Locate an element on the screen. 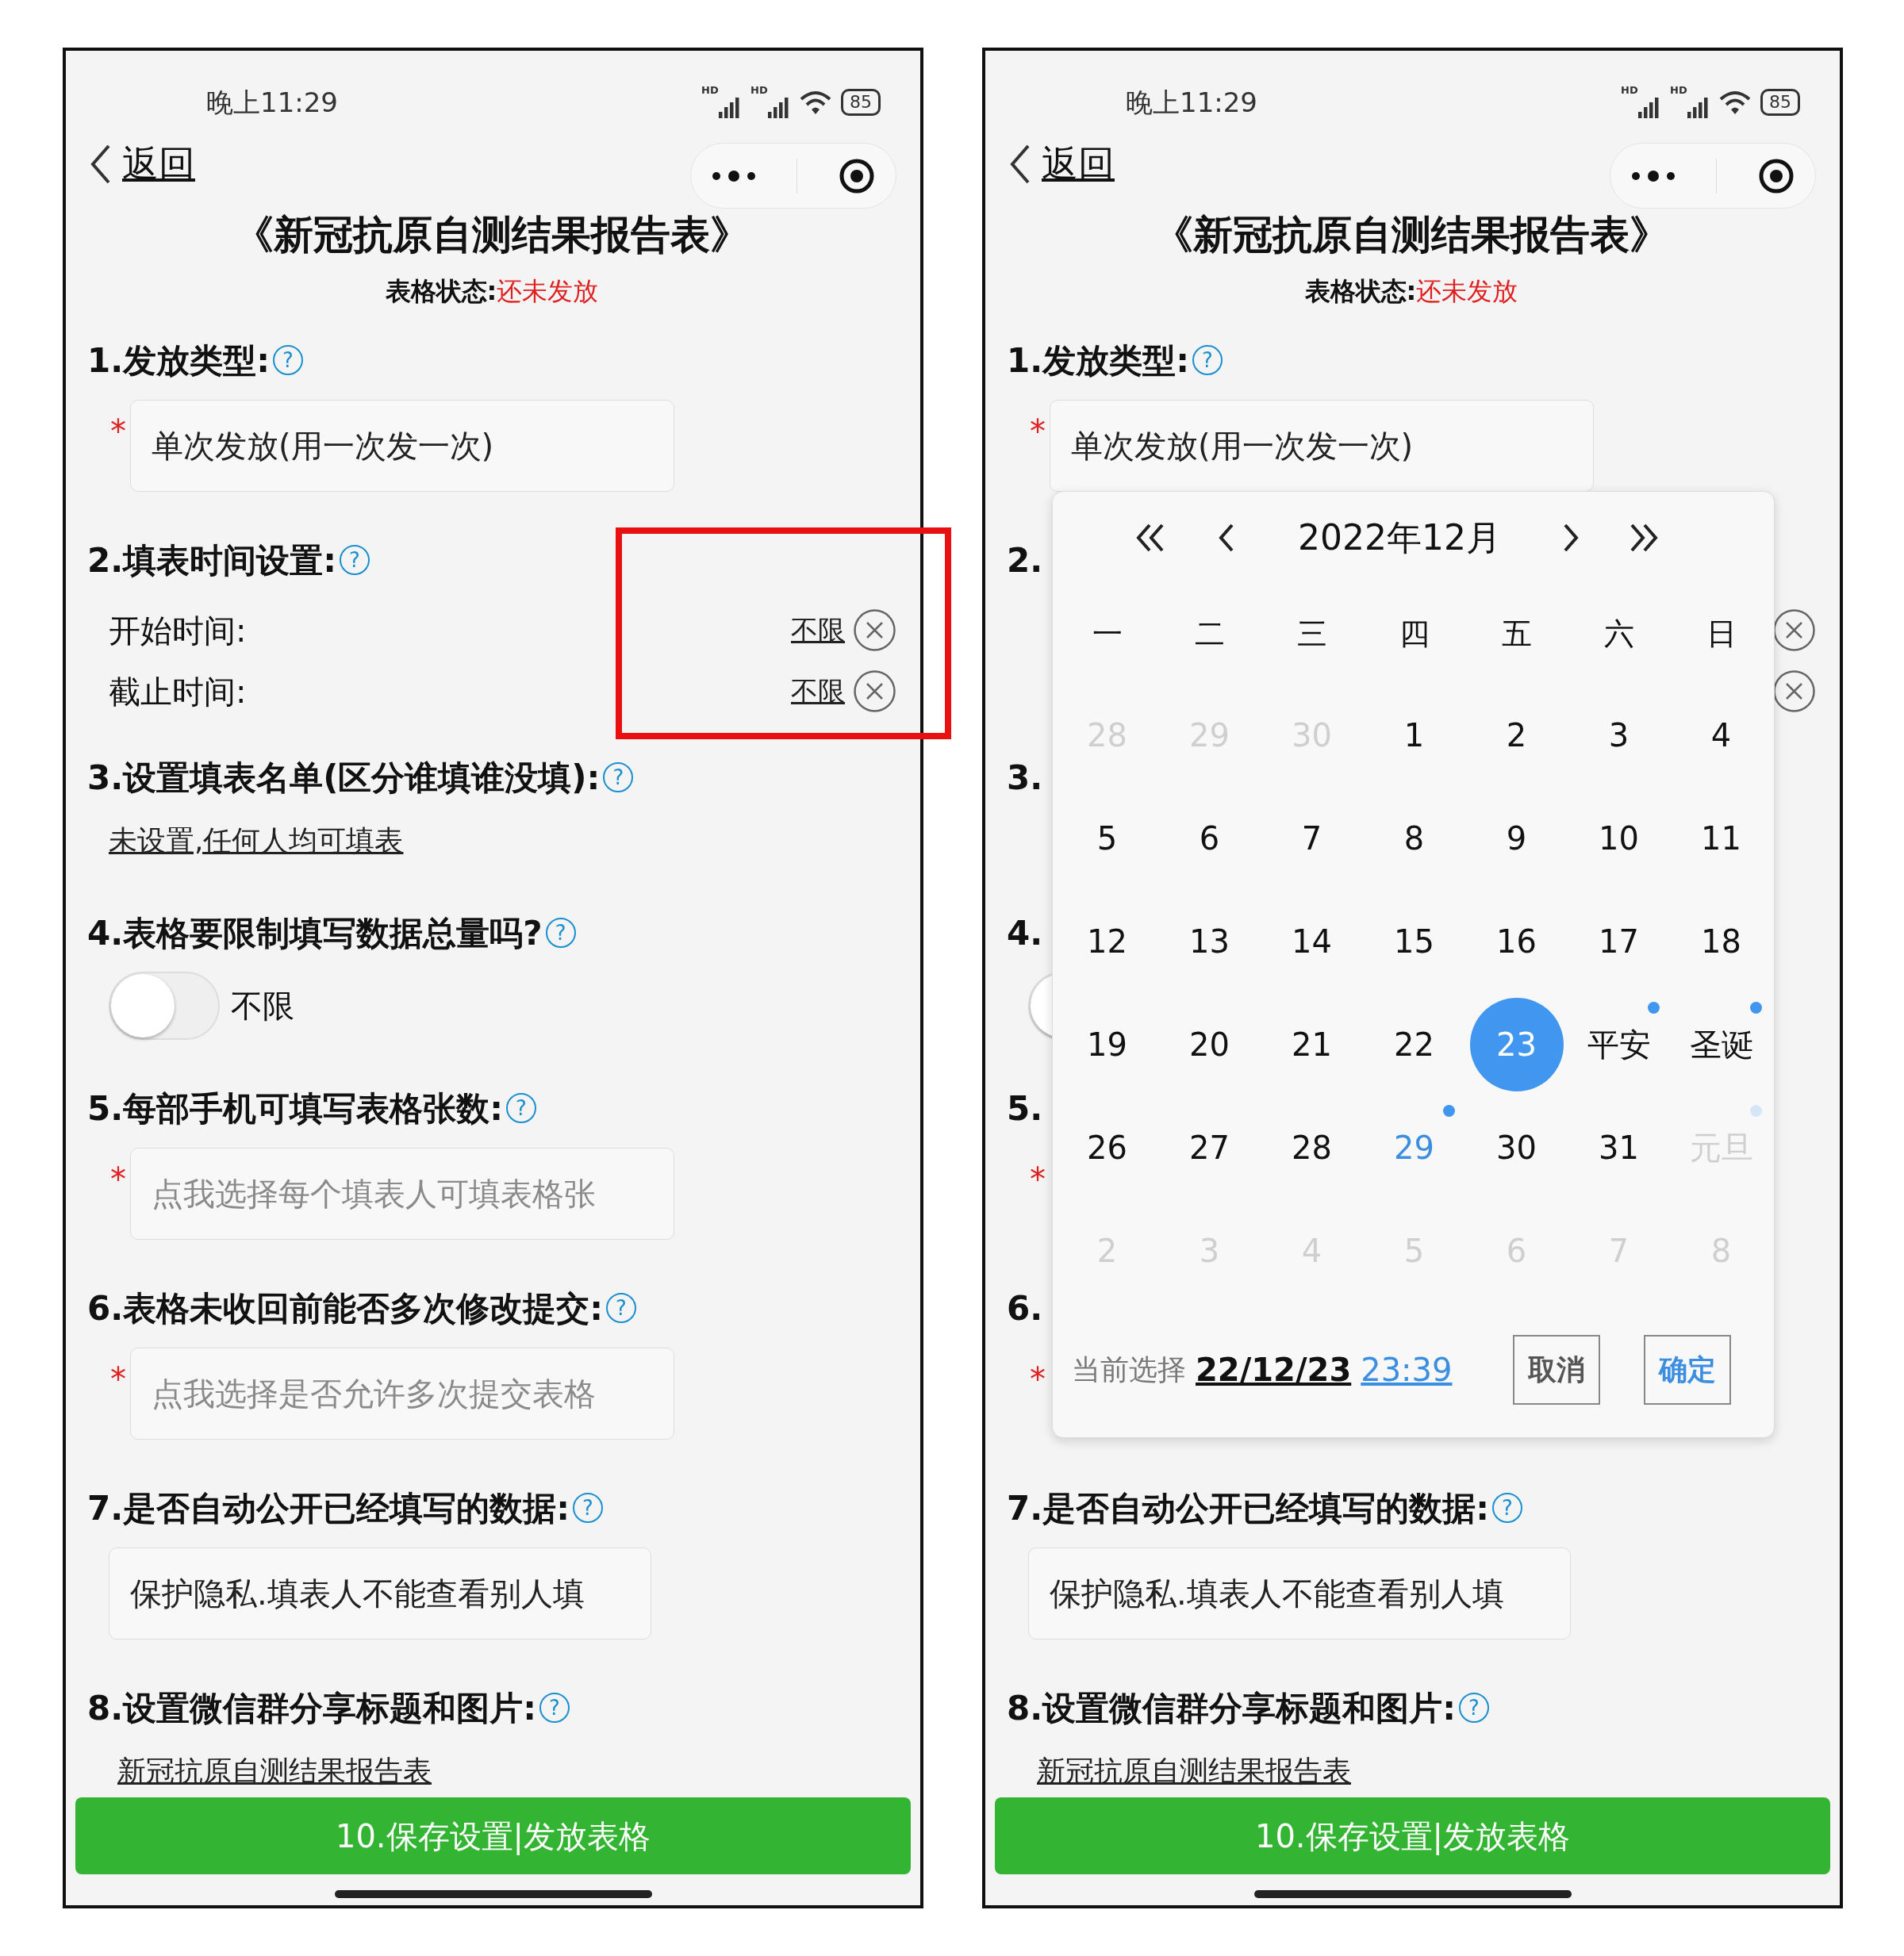 This screenshot has height=1956, width=1904. weekday-label: 六 is located at coordinates (1619, 634).